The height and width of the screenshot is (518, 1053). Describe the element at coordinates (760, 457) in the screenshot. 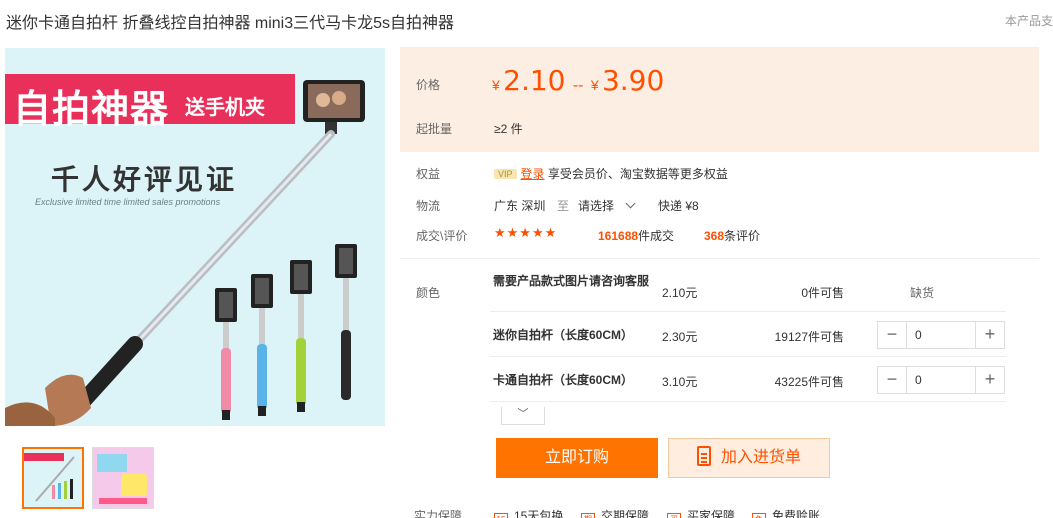

I see `add-to-cart-label: 加入进货单` at that location.